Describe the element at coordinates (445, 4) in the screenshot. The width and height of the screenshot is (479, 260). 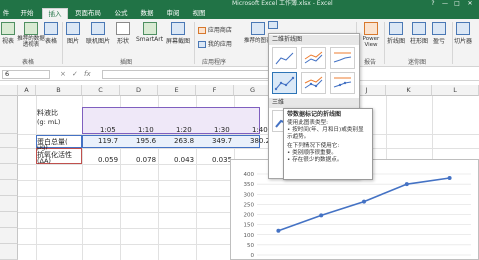
I see `minimize-button: —` at that location.